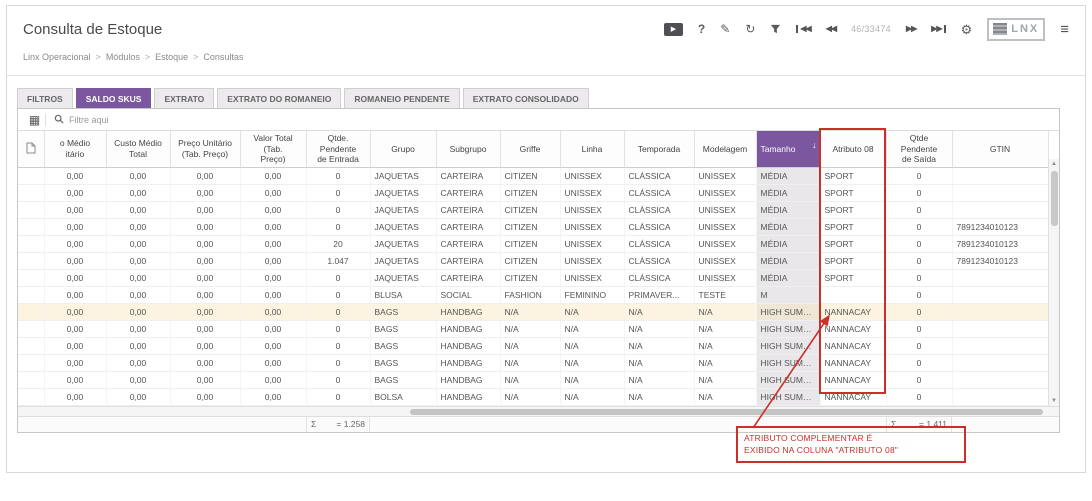  I want to click on scroll-down-icon: ▼, so click(1054, 401).